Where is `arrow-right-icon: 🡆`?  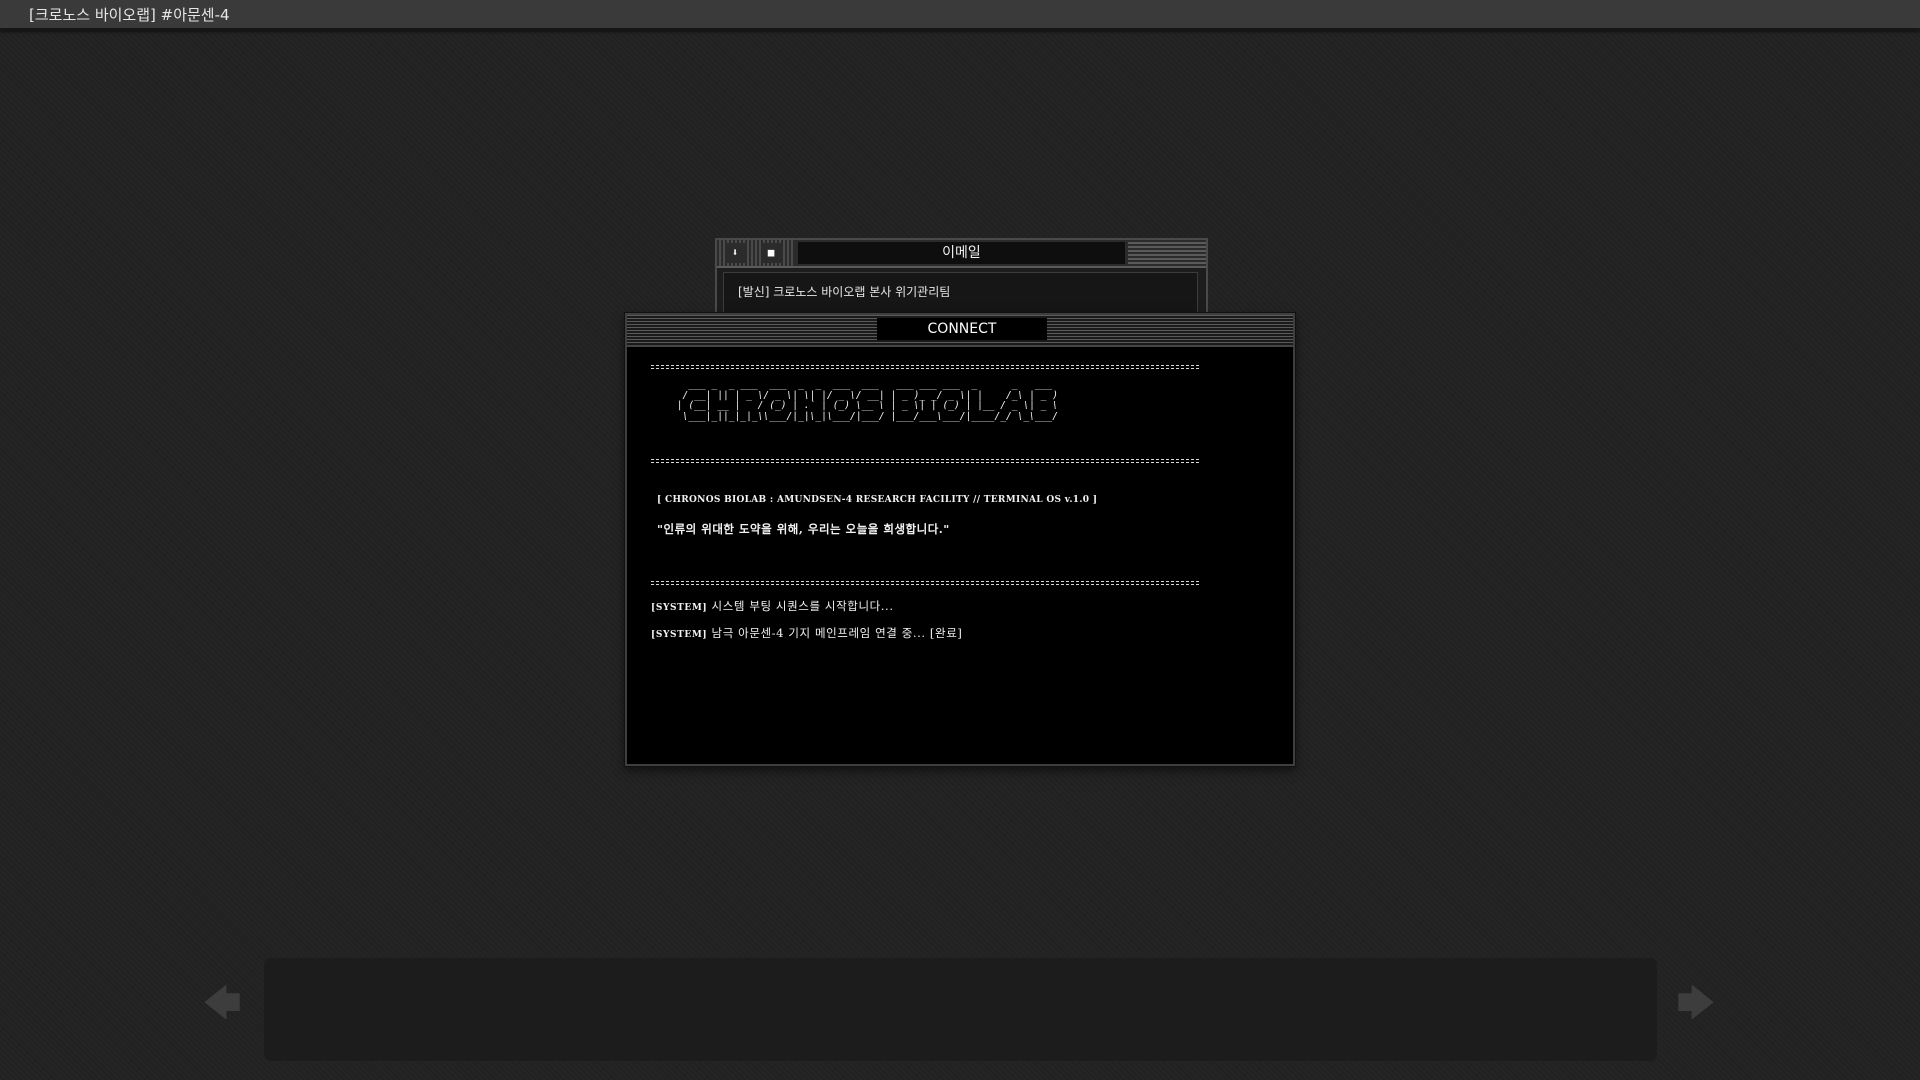
arrow-right-icon: 🡆 is located at coordinates (1696, 1003).